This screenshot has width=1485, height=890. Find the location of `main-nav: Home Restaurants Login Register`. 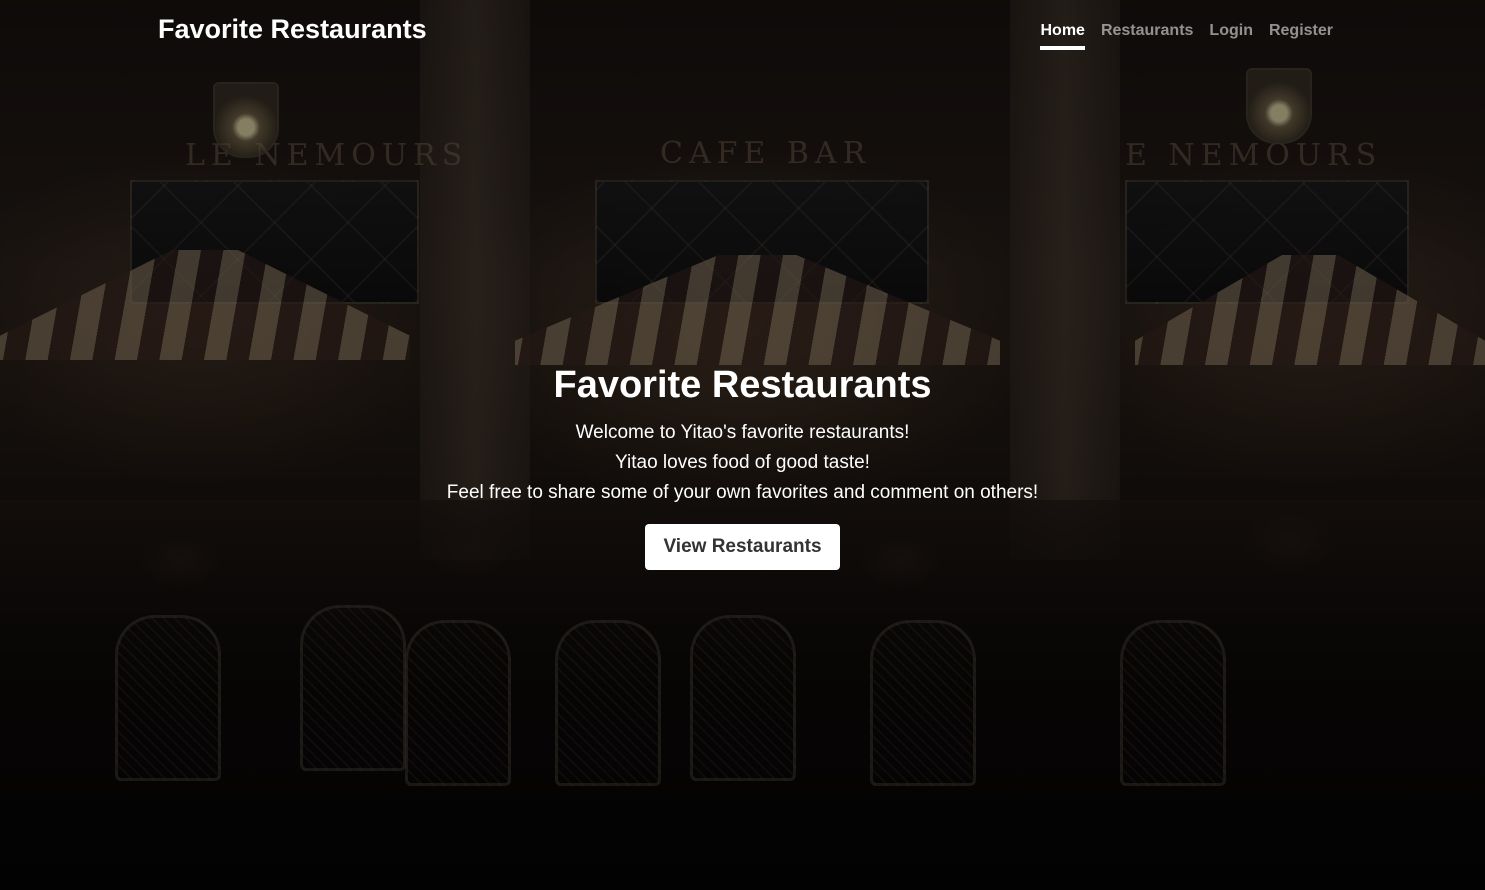

main-nav: Home Restaurants Login Register is located at coordinates (1186, 35).